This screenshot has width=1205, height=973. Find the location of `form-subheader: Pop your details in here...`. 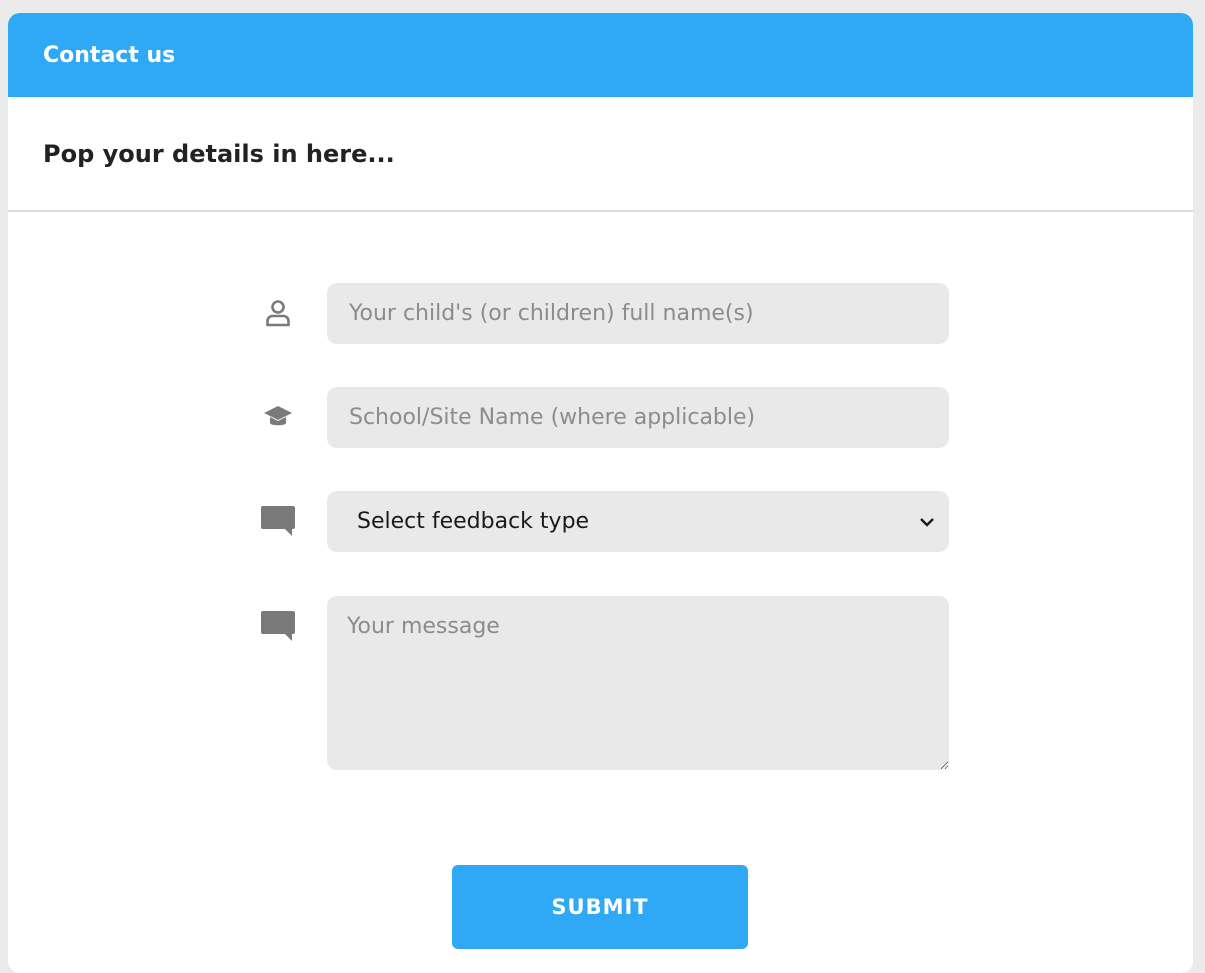

form-subheader: Pop your details in here... is located at coordinates (600, 154).